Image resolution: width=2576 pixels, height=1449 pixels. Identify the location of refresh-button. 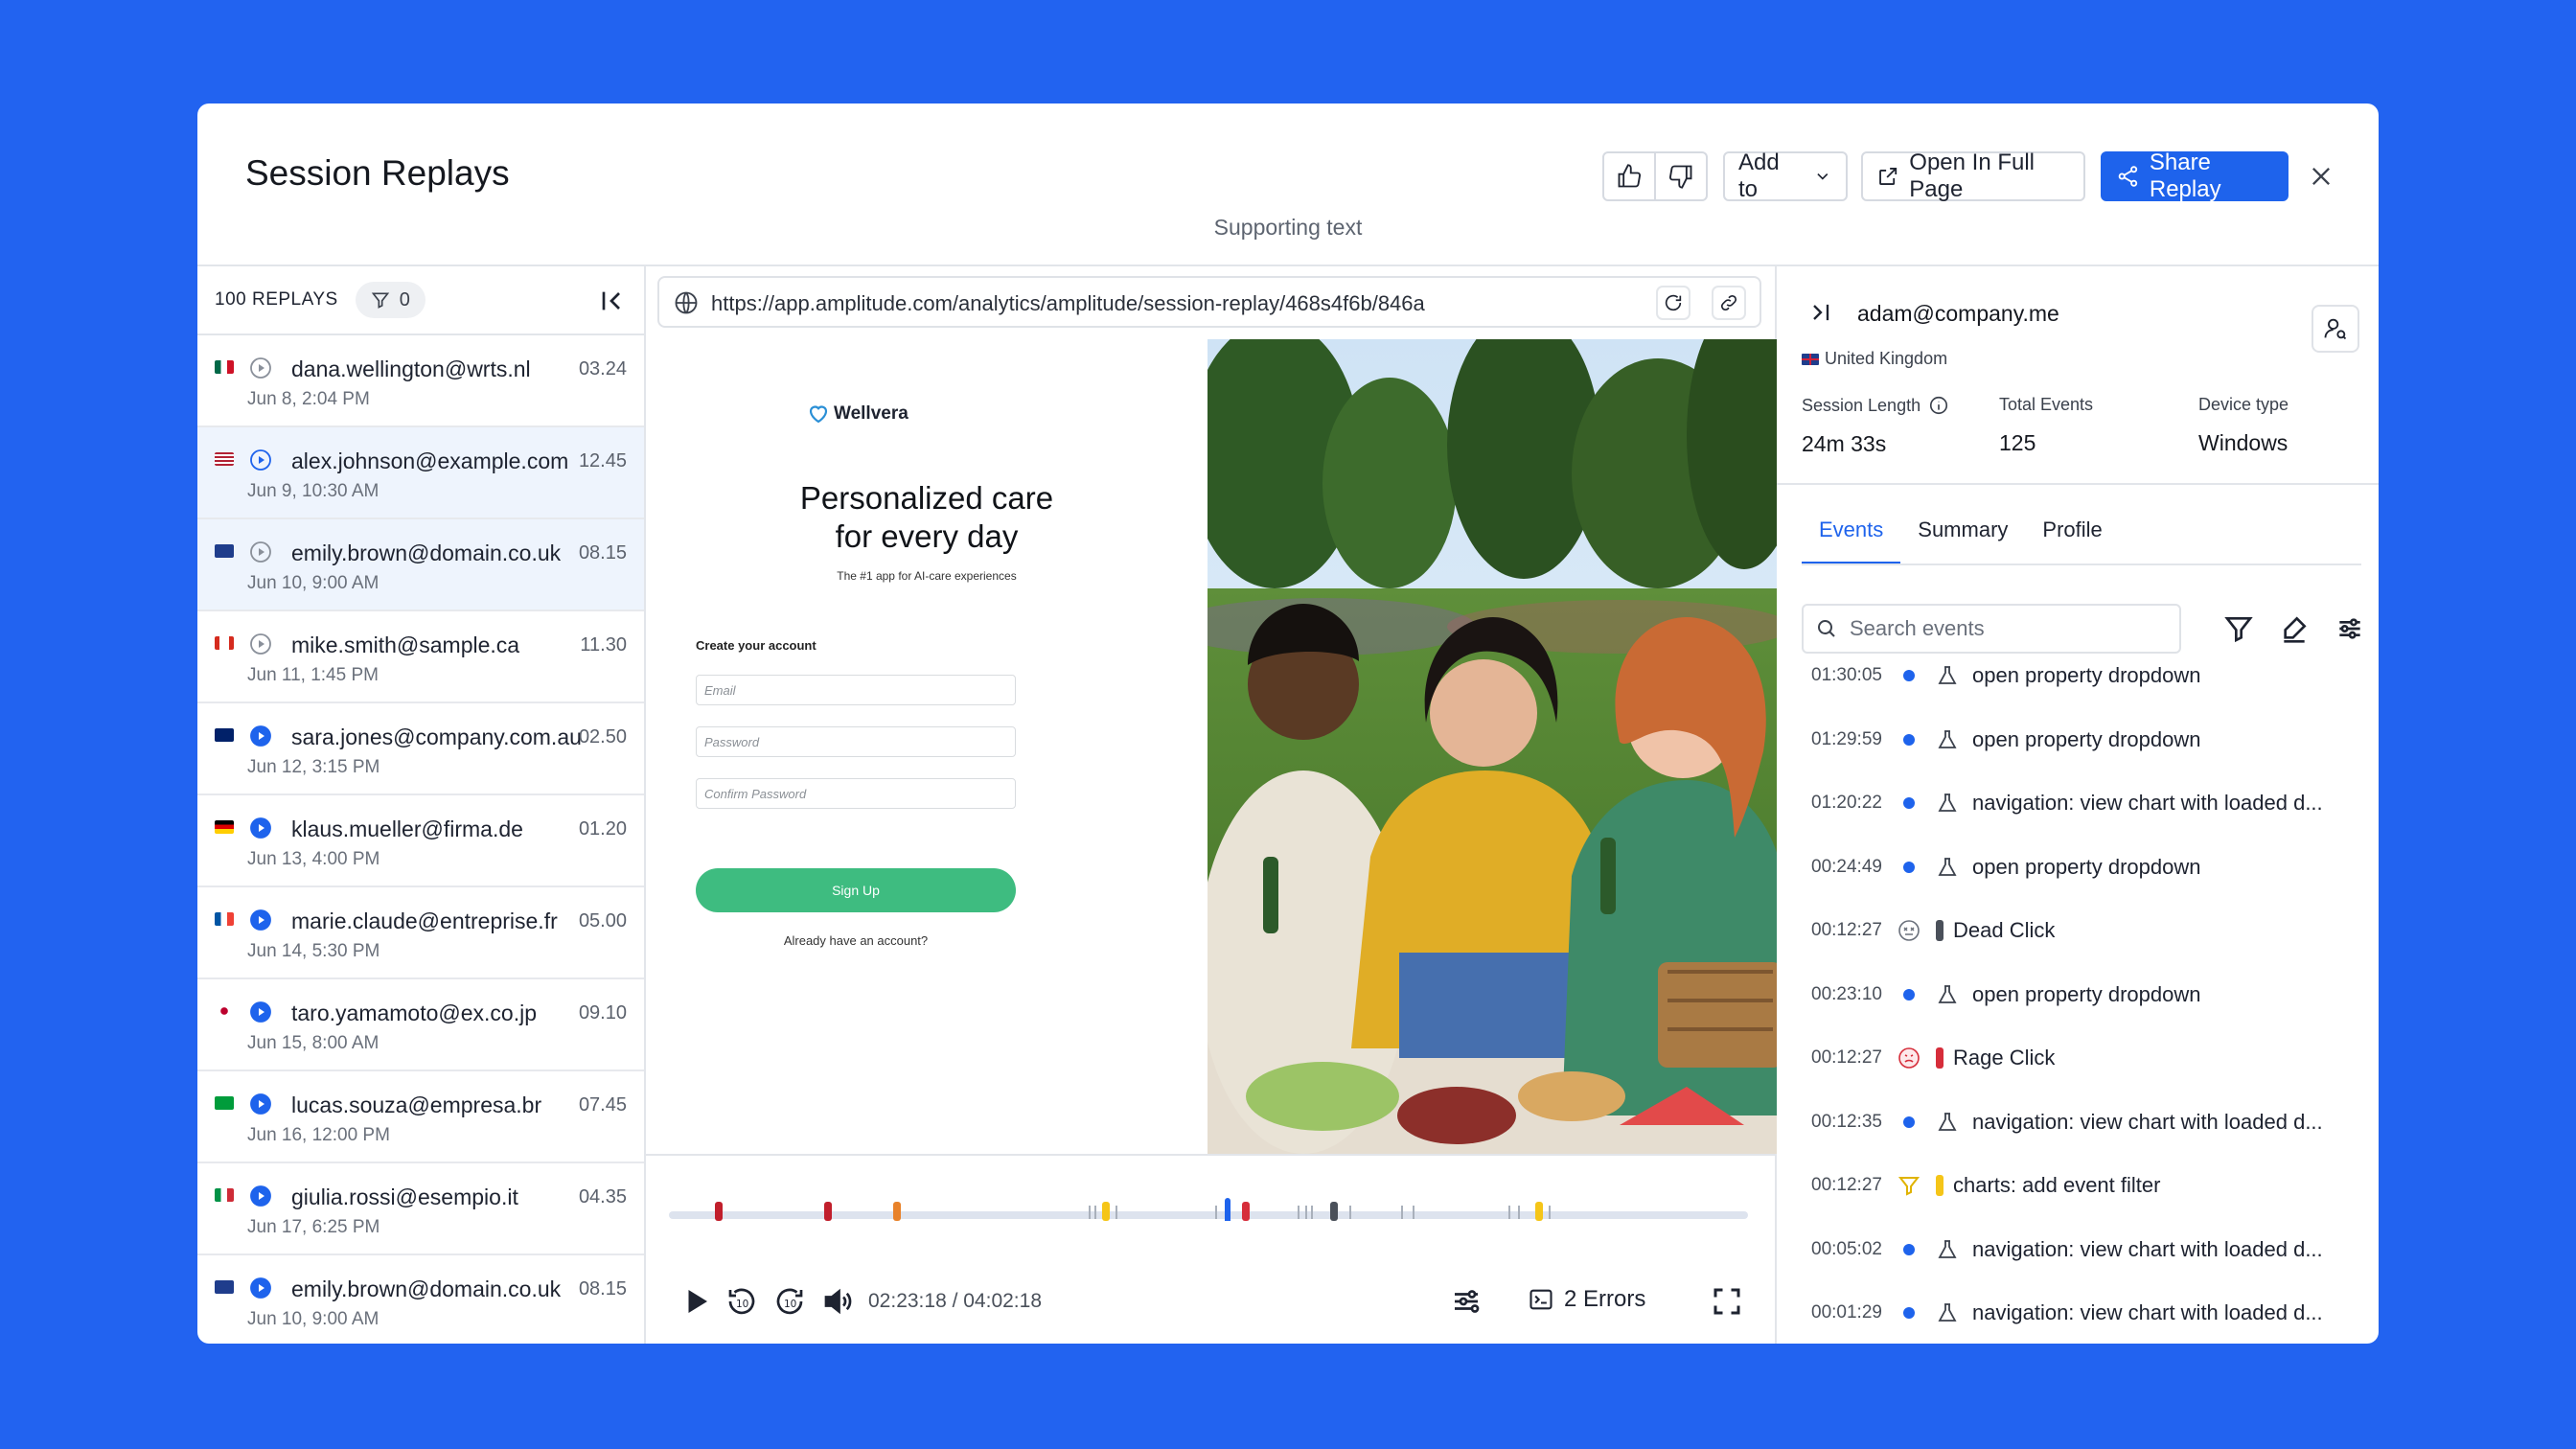
(1673, 303).